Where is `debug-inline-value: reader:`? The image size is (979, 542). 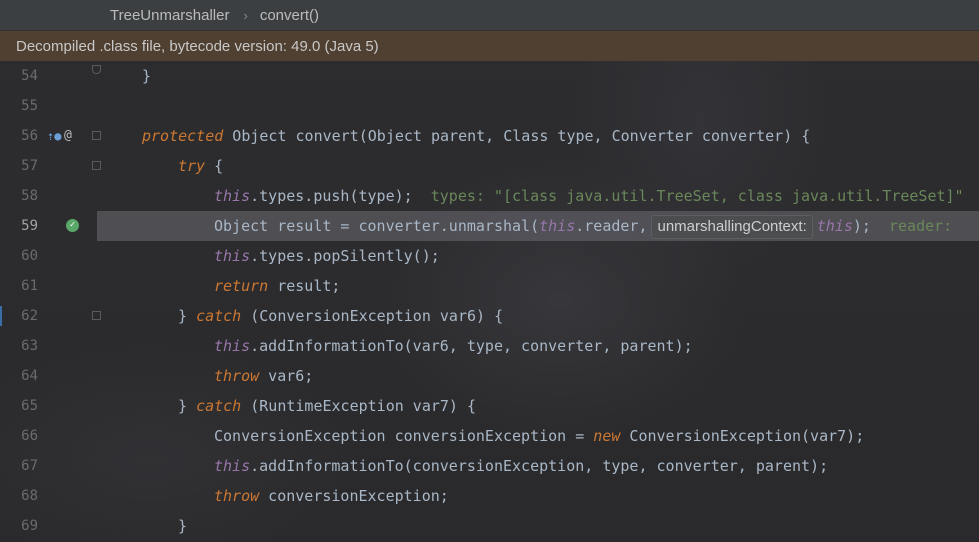
debug-inline-value: reader: is located at coordinates (920, 226).